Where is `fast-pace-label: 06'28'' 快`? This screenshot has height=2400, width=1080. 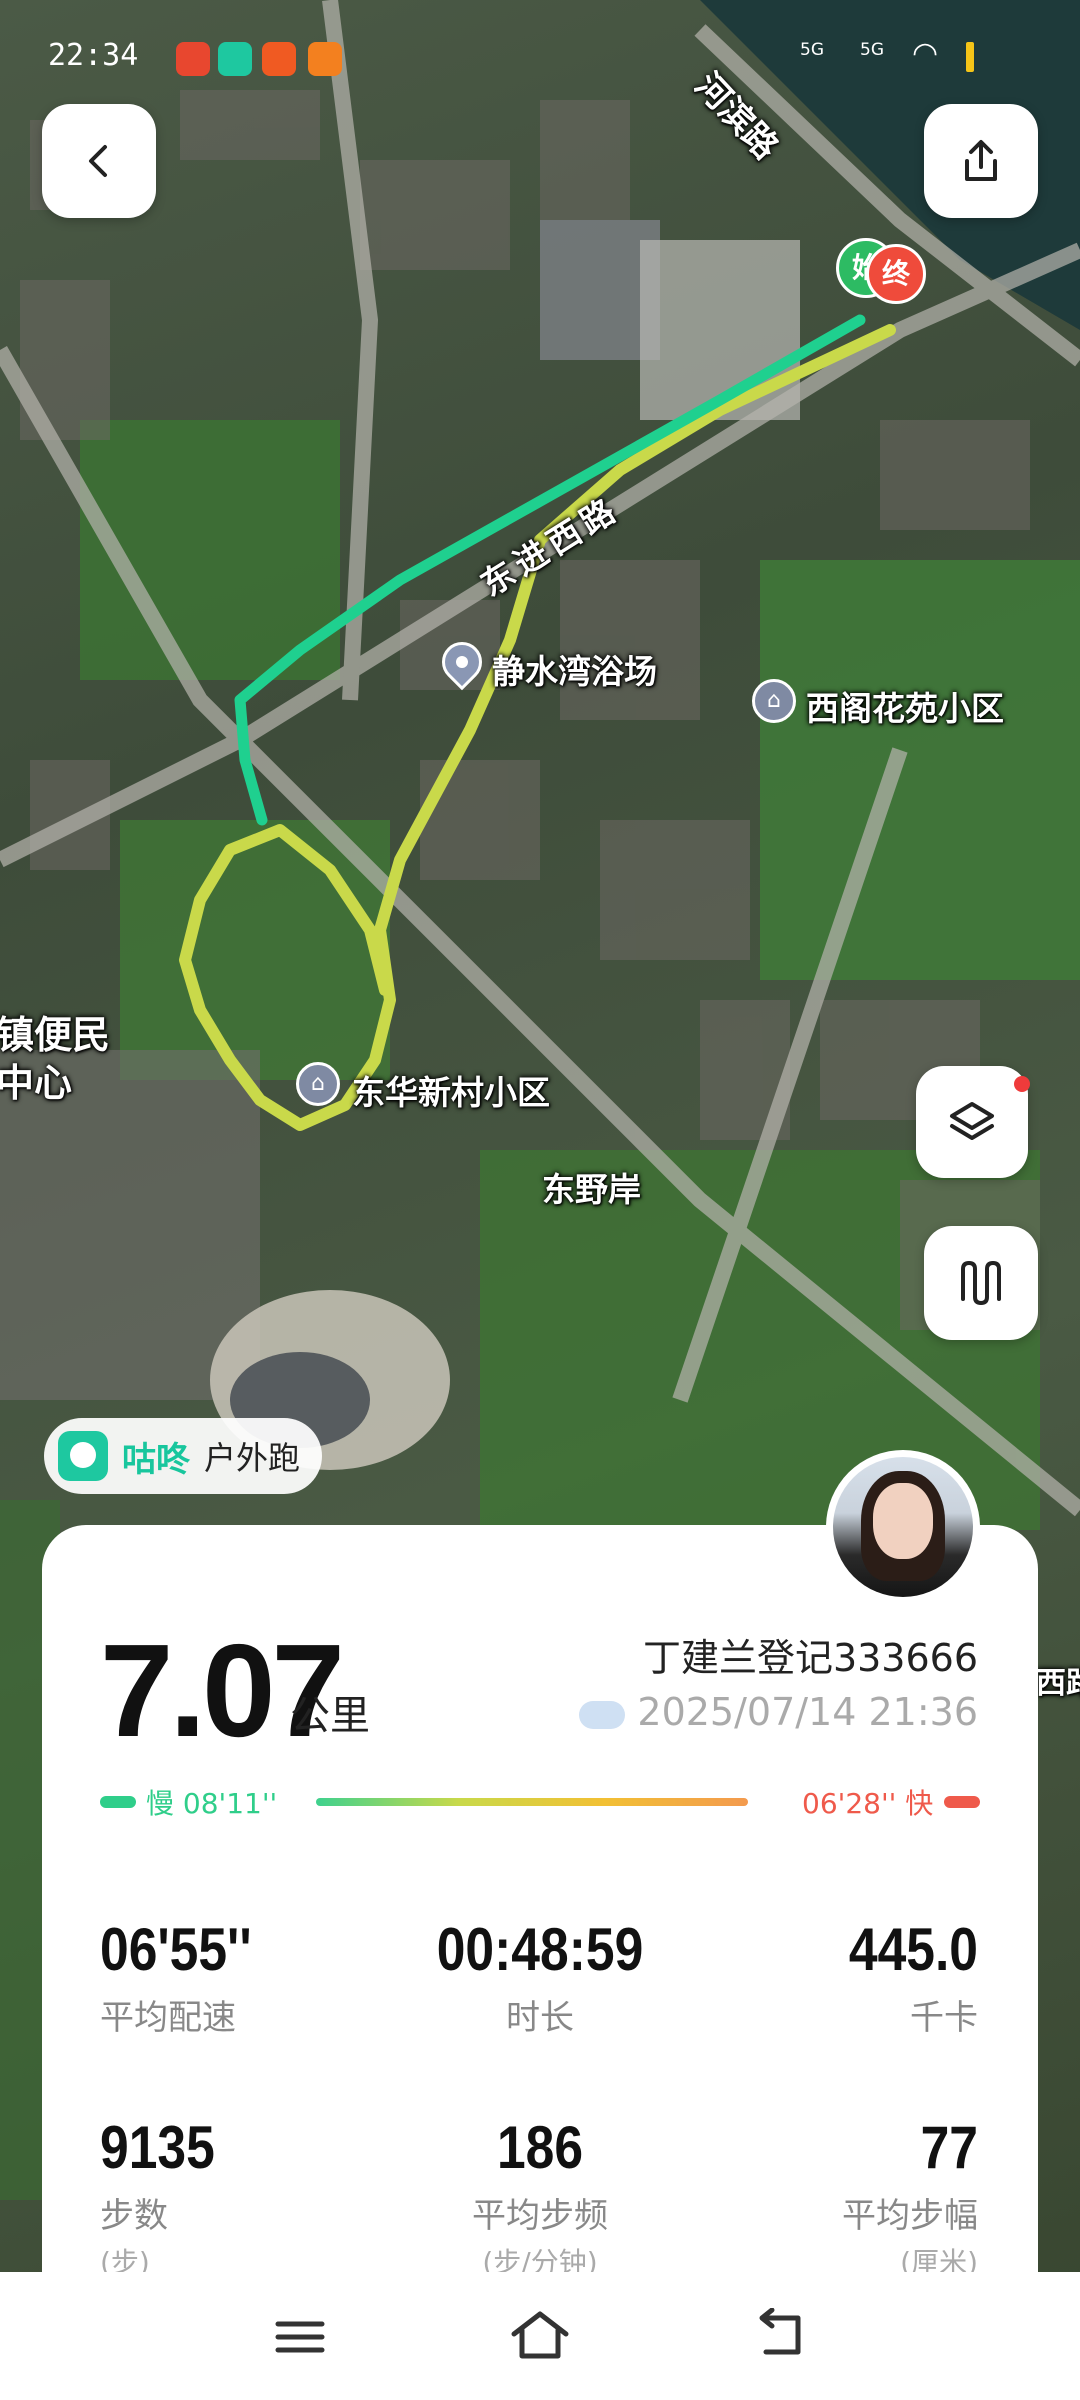
fast-pace-label: 06'28'' 快 is located at coordinates (868, 1803).